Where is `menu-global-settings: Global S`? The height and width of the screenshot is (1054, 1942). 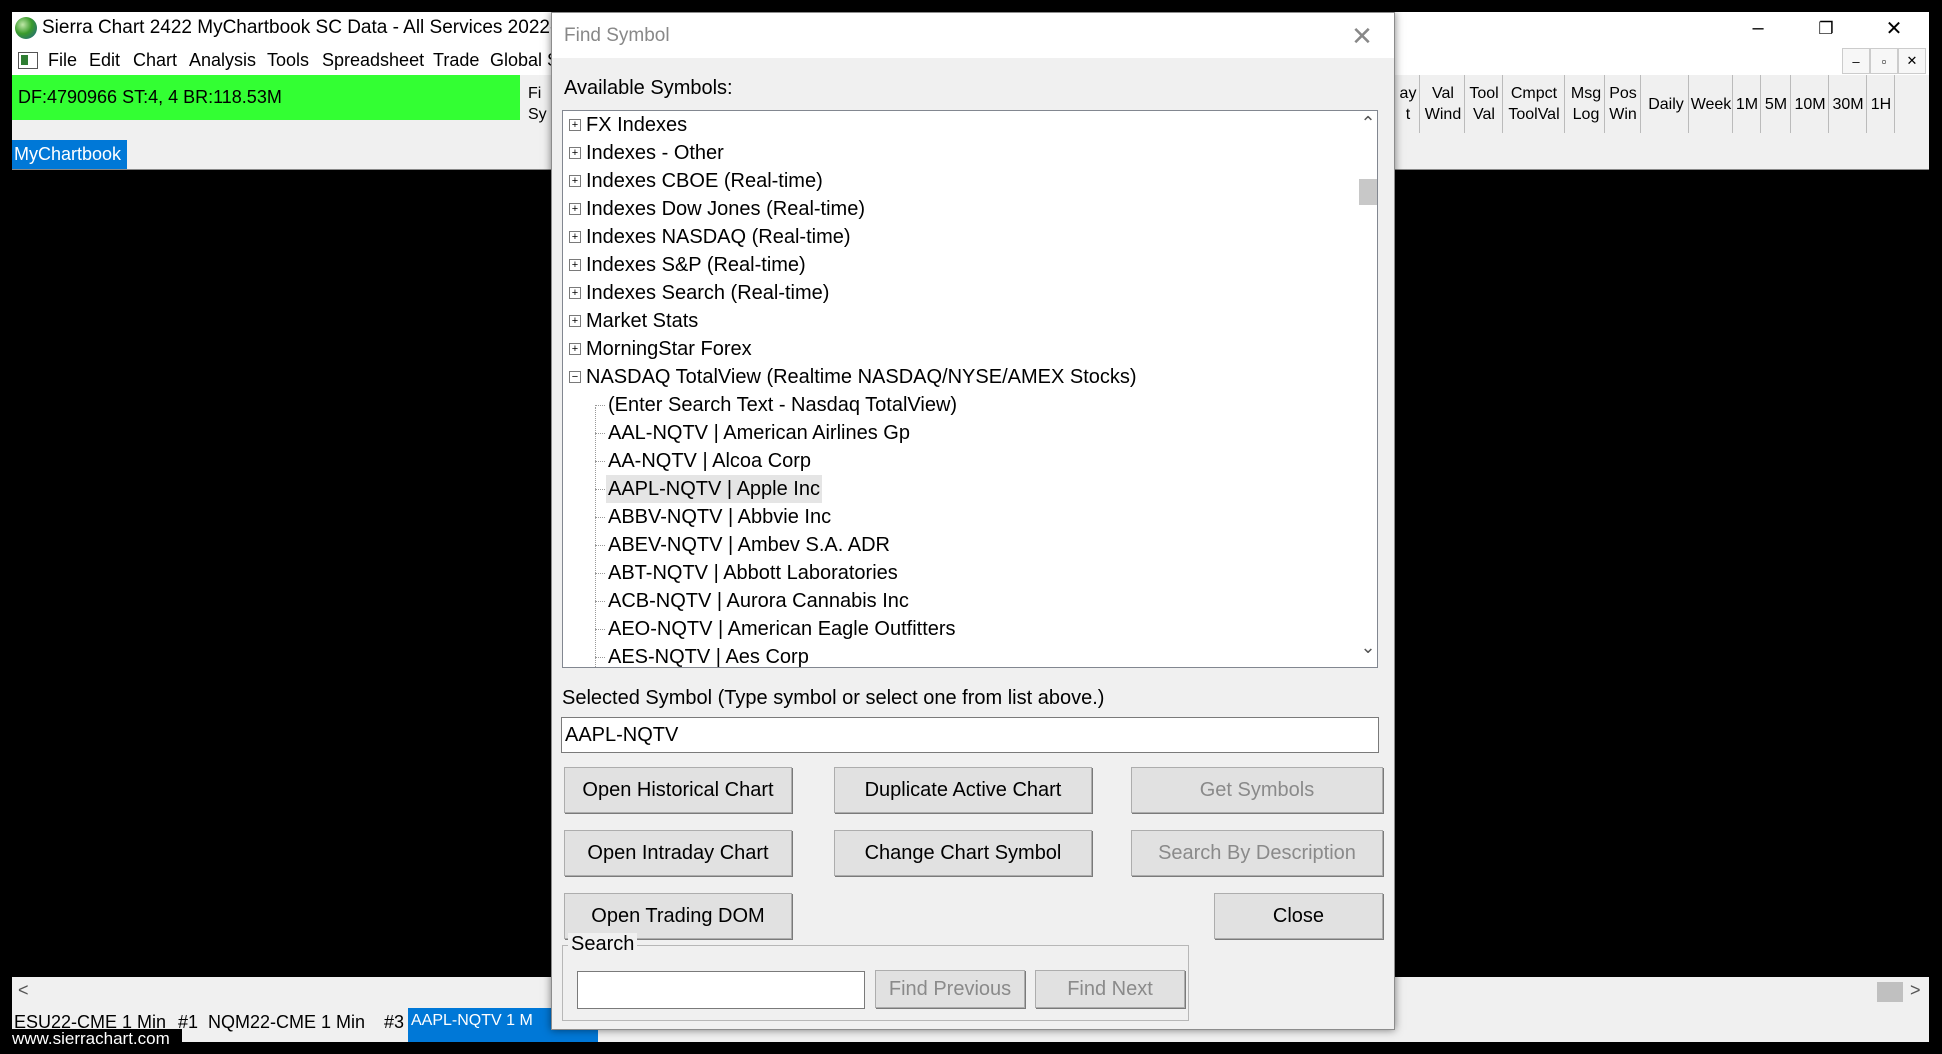 menu-global-settings: Global S is located at coordinates (524, 60).